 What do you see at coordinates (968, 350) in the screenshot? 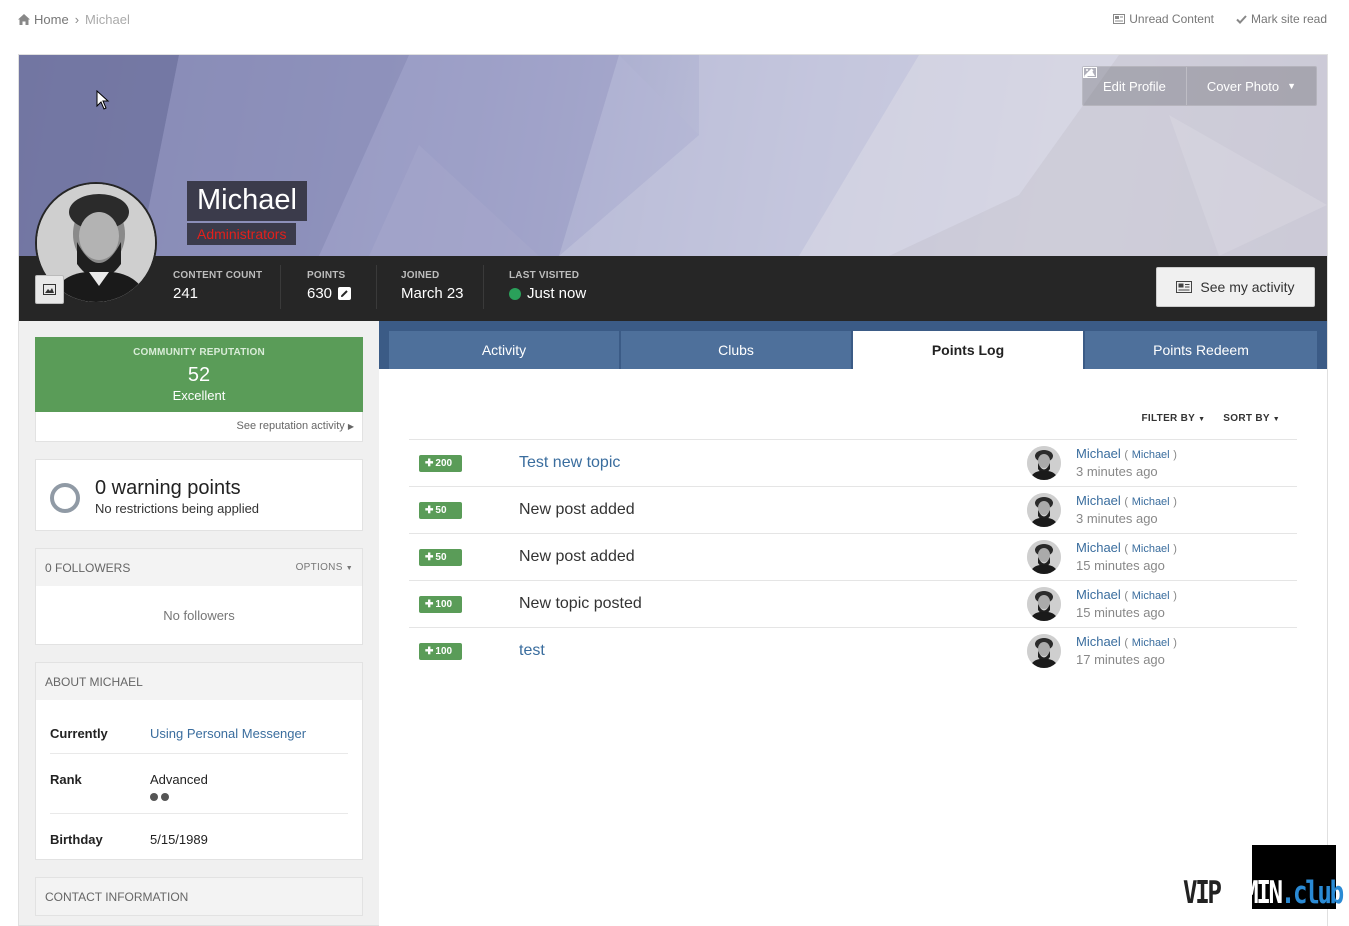
I see `tab-points-log: Points Log` at bounding box center [968, 350].